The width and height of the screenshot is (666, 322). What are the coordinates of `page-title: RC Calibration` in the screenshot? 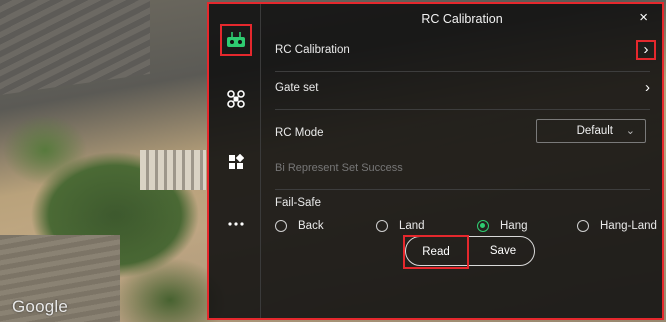 It's located at (462, 19).